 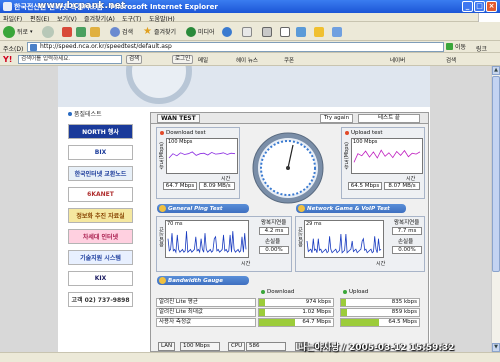 What do you see at coordinates (191, 31) in the screenshot?
I see `media-icon` at bounding box center [191, 31].